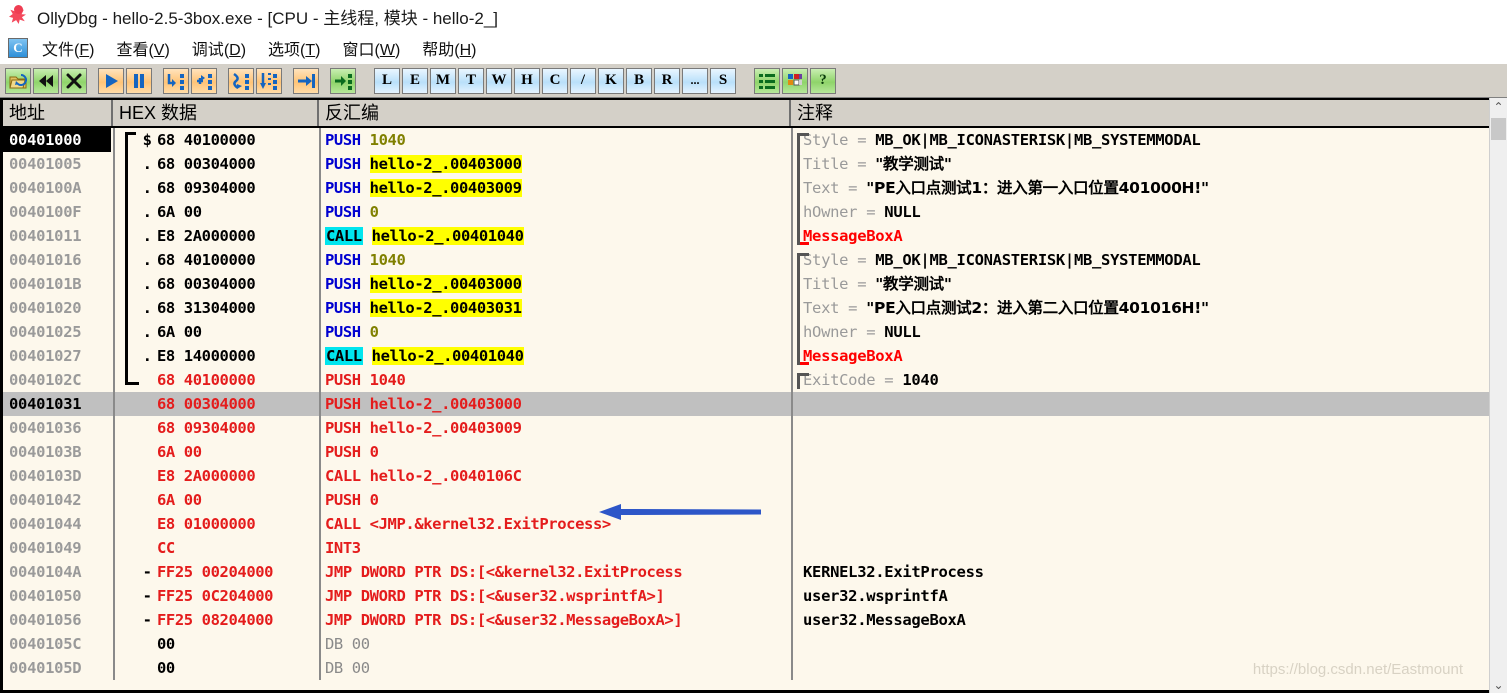  Describe the element at coordinates (45, 452) in the screenshot. I see `row-address: 0040103B` at that location.